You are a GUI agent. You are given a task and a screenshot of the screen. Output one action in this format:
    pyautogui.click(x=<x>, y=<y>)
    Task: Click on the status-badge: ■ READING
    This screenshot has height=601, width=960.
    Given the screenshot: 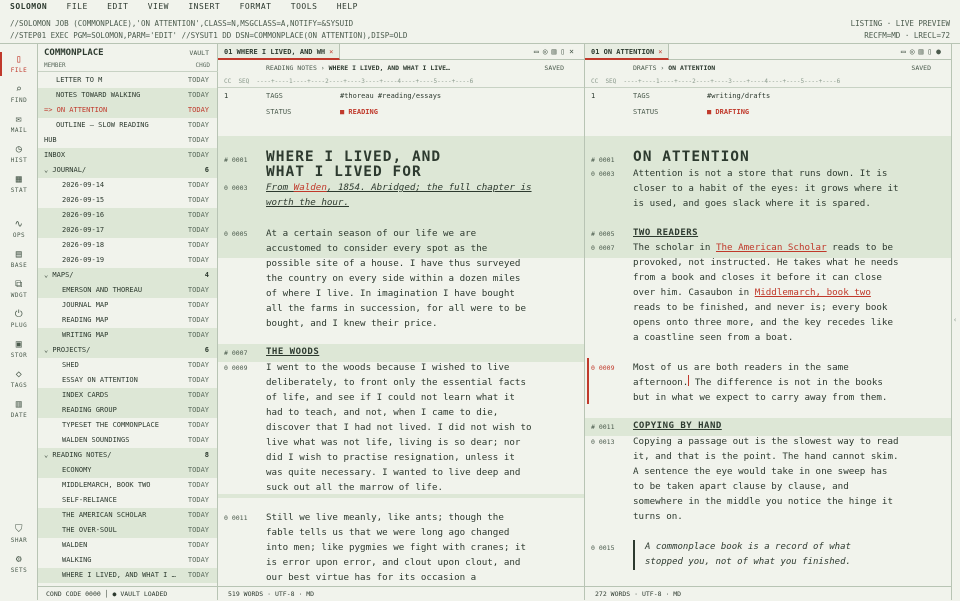 What is the action you would take?
    pyautogui.click(x=359, y=112)
    